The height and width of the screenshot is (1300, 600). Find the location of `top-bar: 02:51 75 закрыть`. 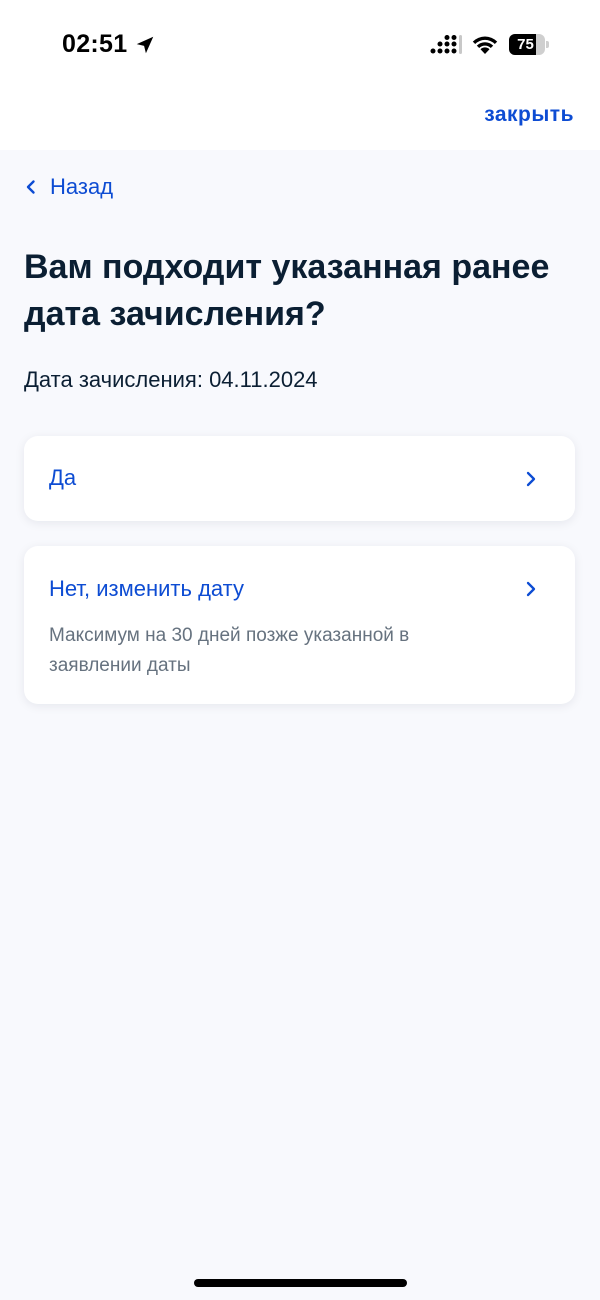

top-bar: 02:51 75 закрыть is located at coordinates (300, 75).